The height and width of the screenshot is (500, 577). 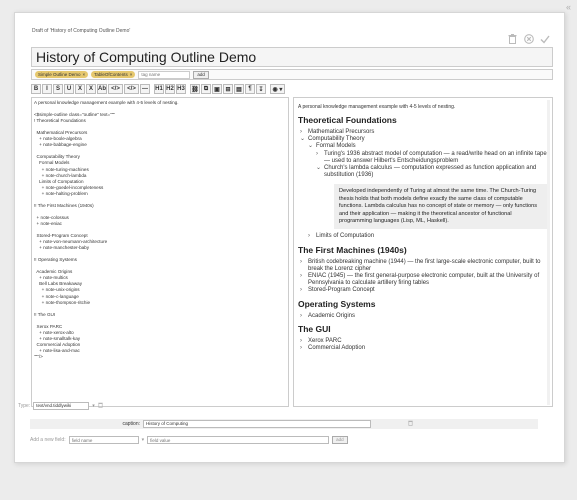 I want to click on bold-button: B, so click(x=36, y=89).